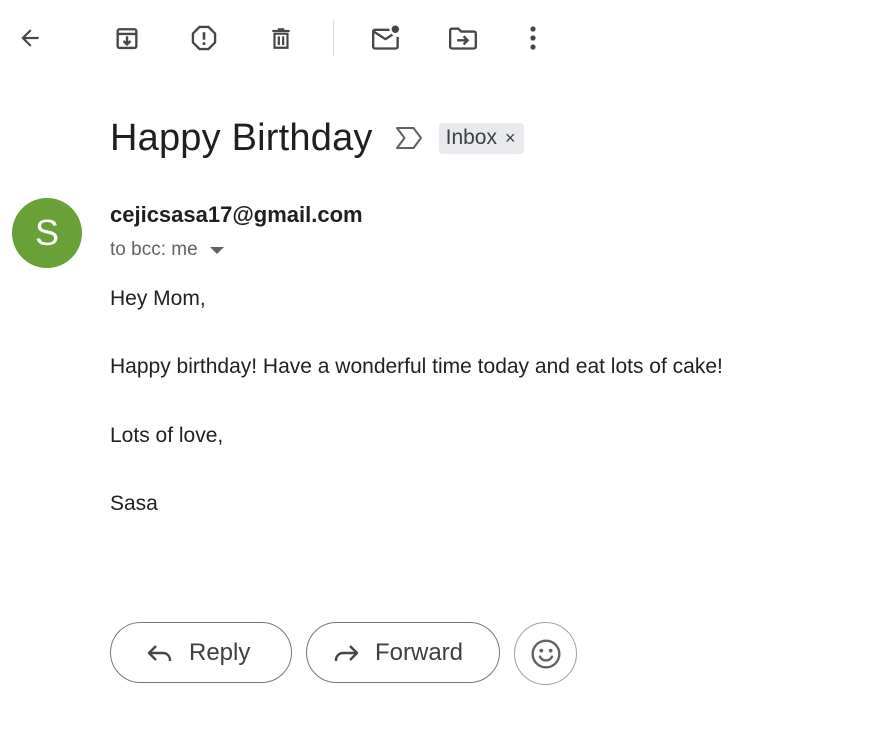 The image size is (894, 751). What do you see at coordinates (510, 138) in the screenshot?
I see `remove-label-icon: ×` at bounding box center [510, 138].